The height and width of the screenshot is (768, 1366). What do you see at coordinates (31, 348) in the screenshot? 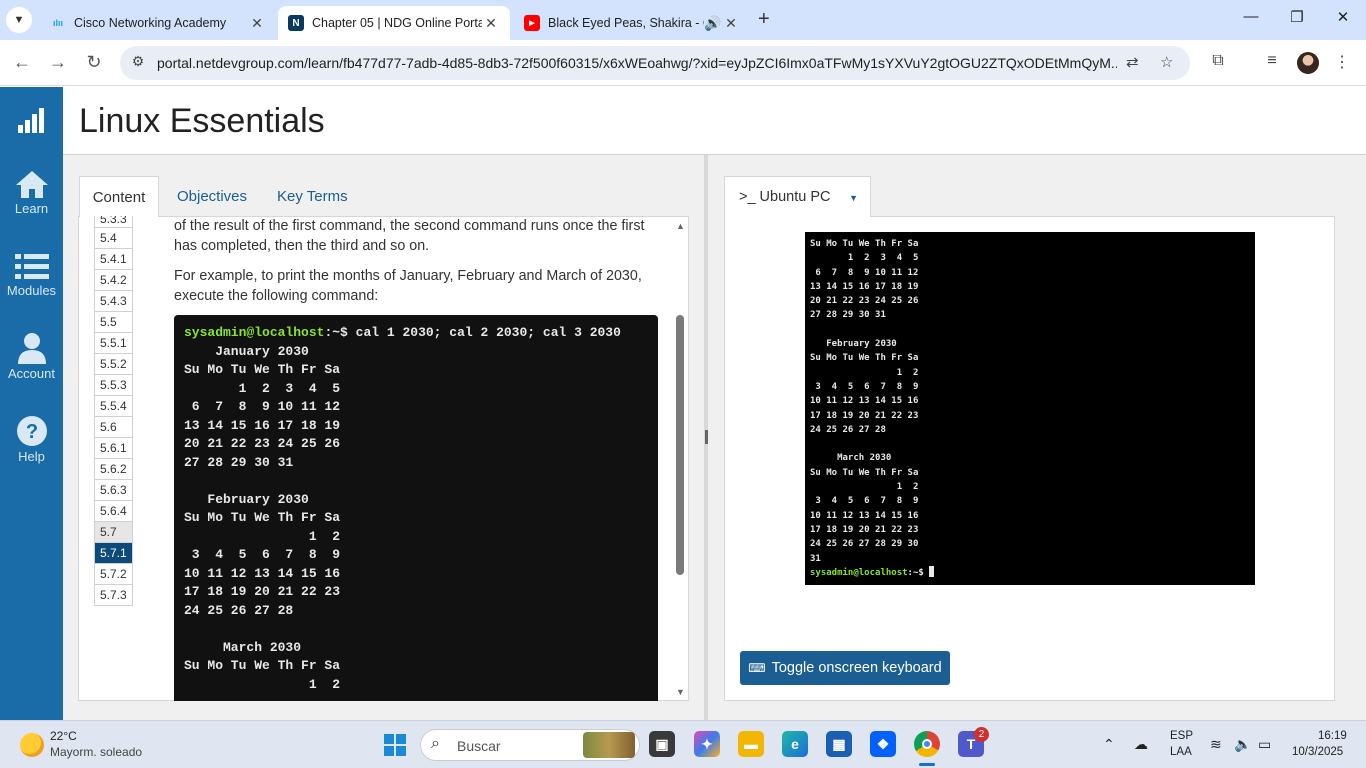
I see `person-icon` at bounding box center [31, 348].